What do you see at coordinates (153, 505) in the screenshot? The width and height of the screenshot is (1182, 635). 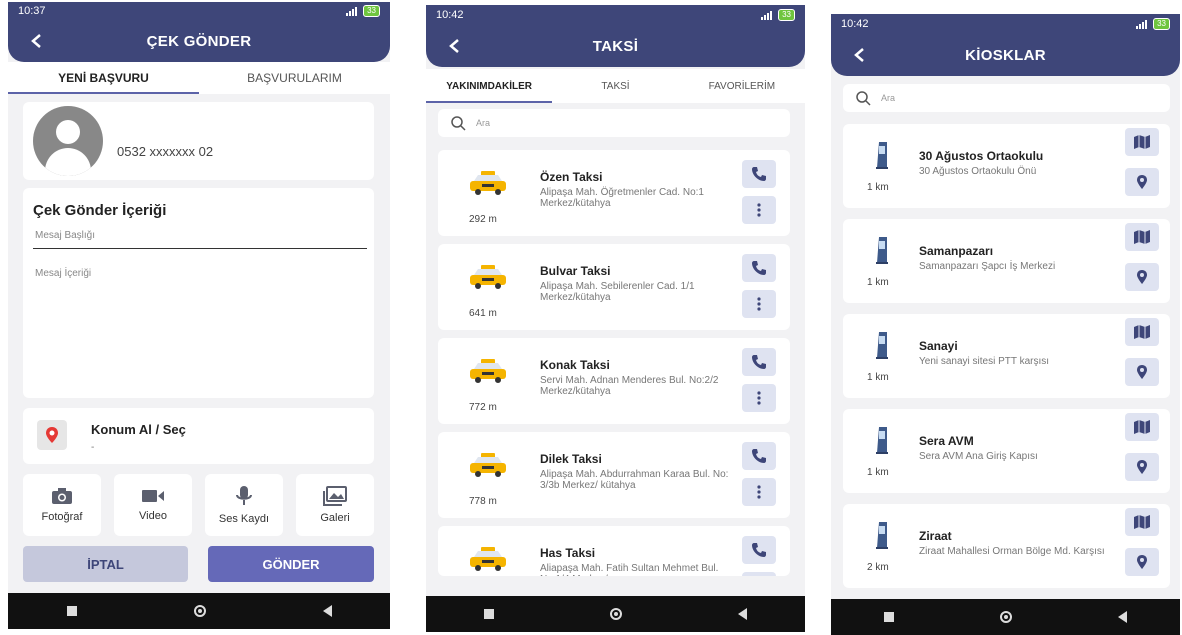 I see `video-button: Video` at bounding box center [153, 505].